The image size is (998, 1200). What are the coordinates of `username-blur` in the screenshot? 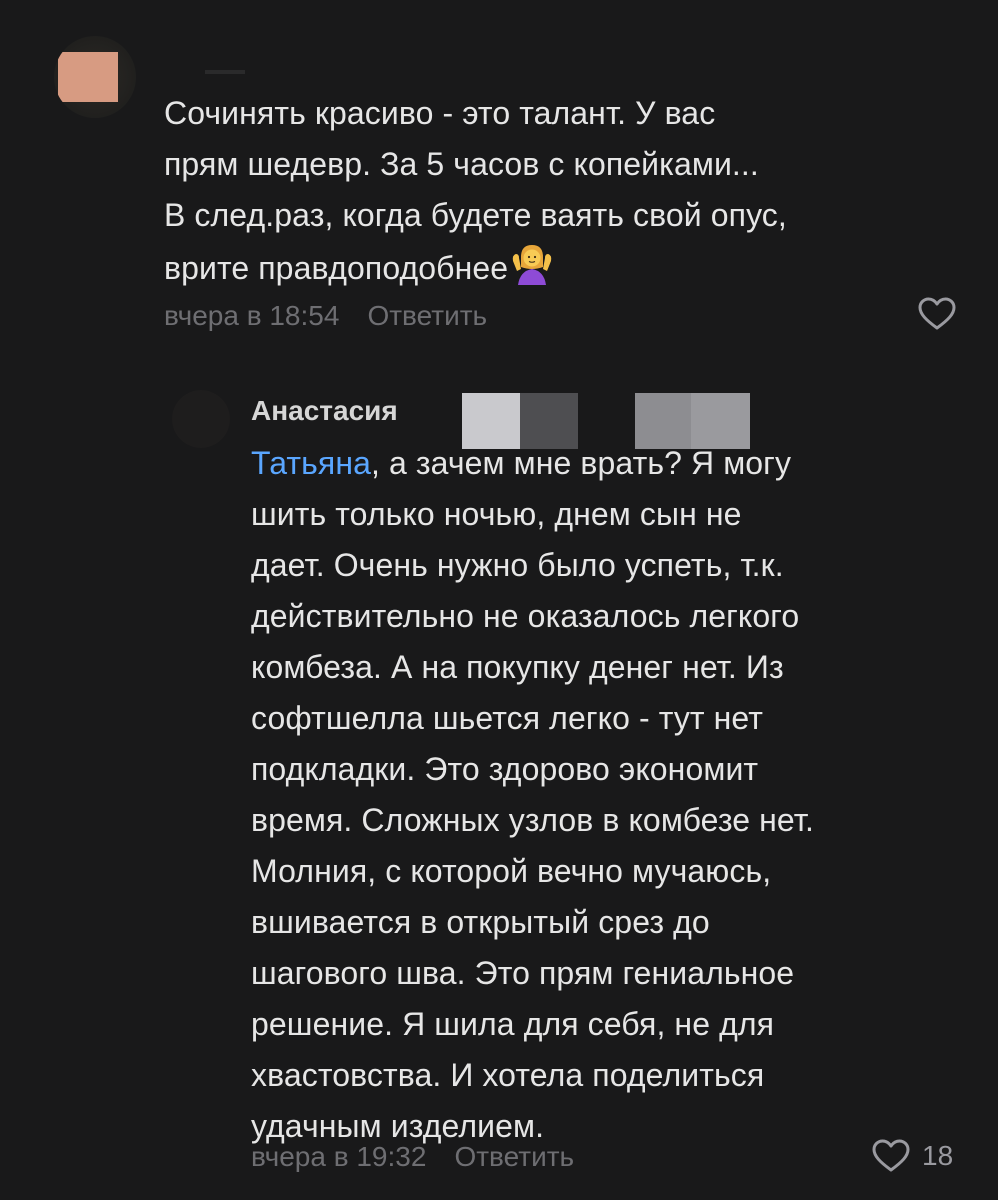 It's located at (225, 72).